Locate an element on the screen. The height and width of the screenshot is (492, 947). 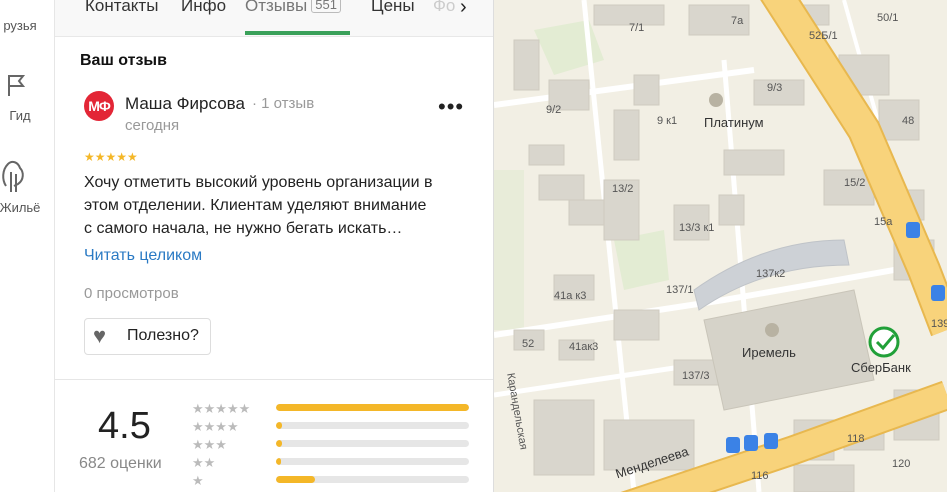
map-label: Платинум is located at coordinates (734, 122).